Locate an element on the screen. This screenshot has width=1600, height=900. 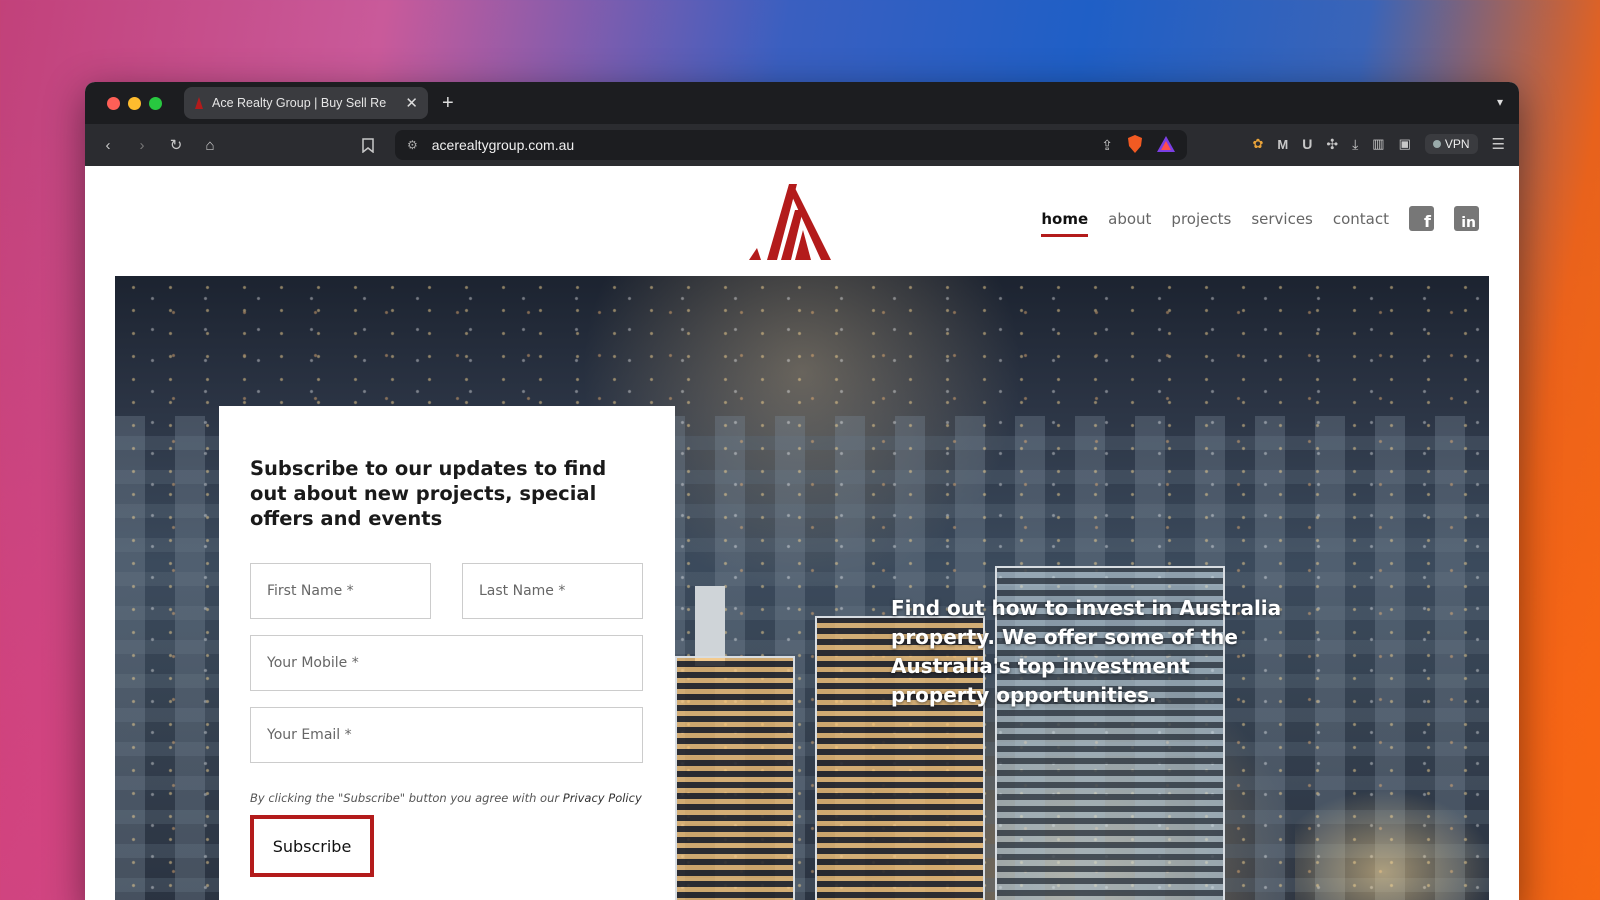
puzzle-icon: ✣ is located at coordinates (1332, 144).